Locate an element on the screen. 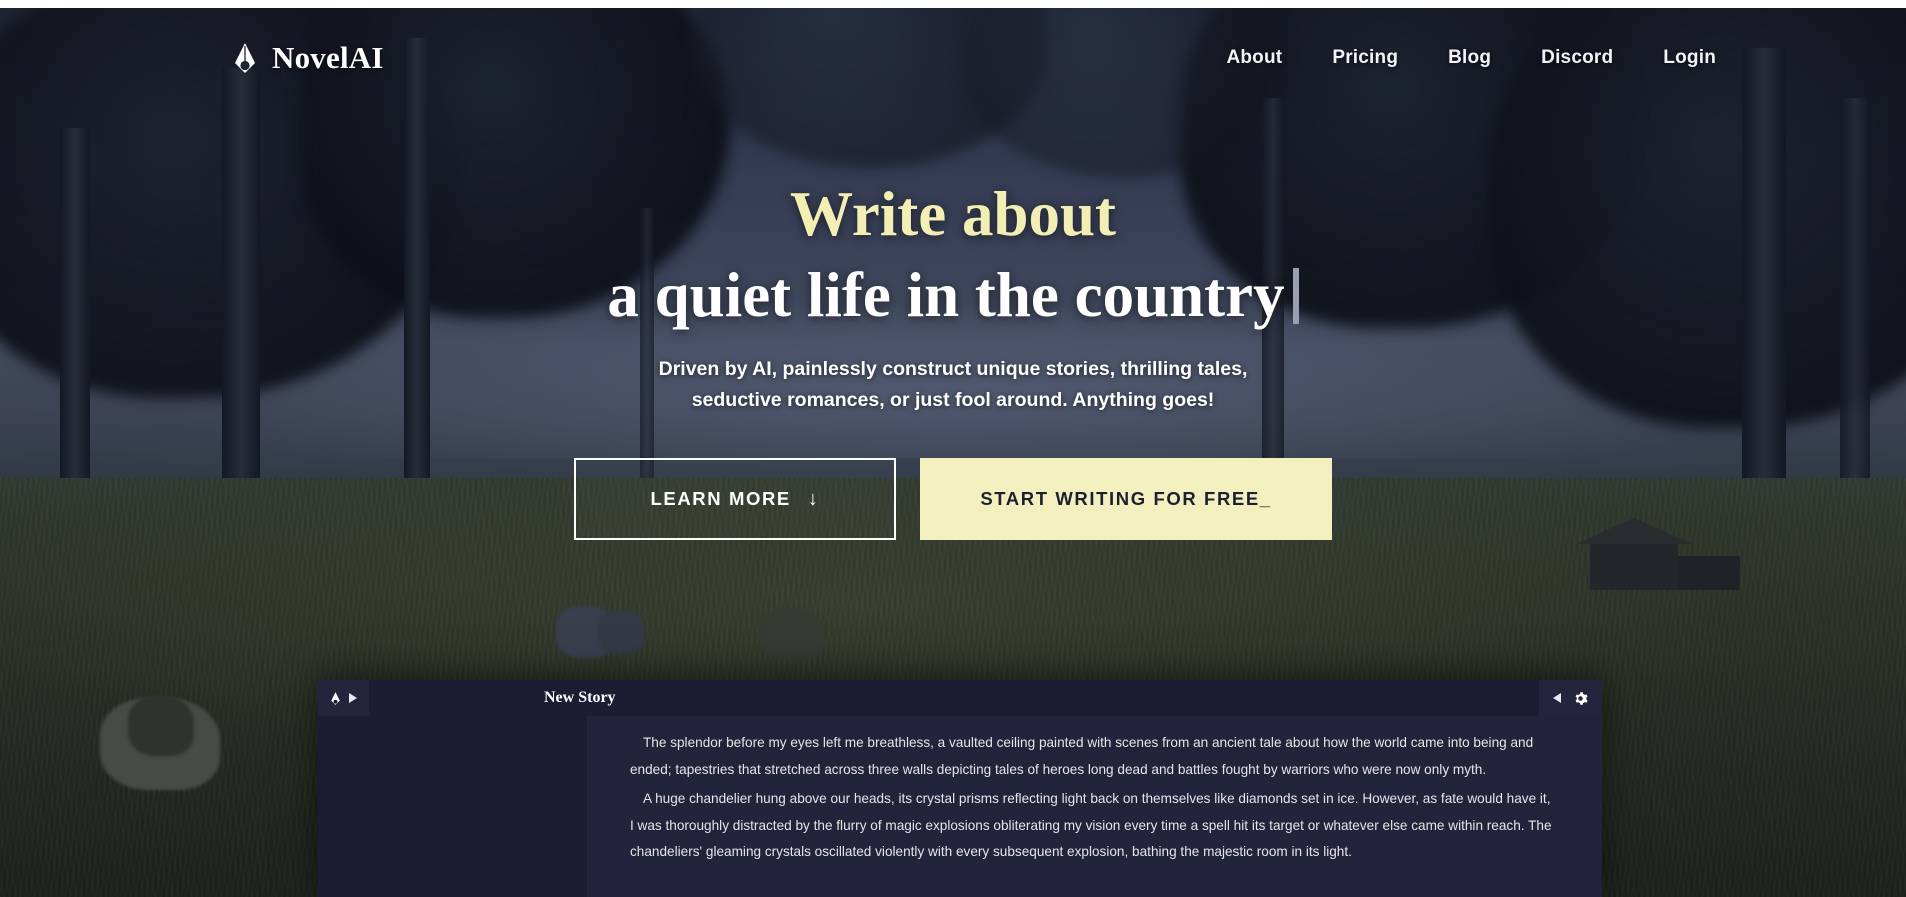 The image size is (1906, 897). editor-left-controls is located at coordinates (343, 698).